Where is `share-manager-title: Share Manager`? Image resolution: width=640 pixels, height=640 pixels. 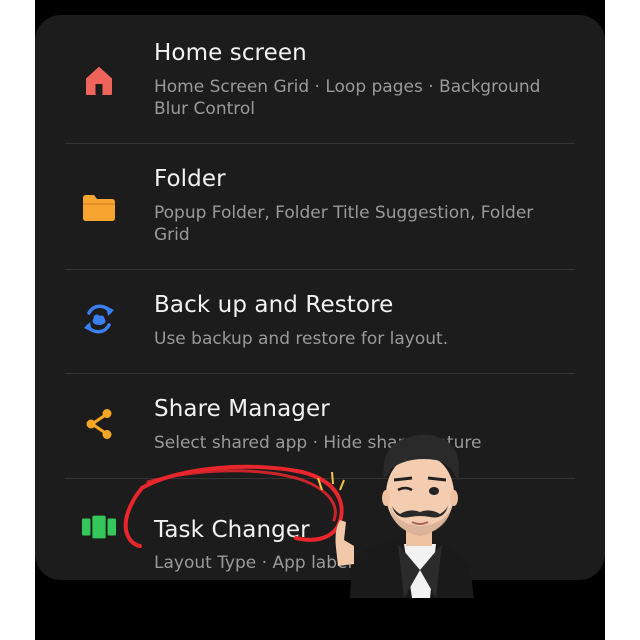 share-manager-title: Share Manager is located at coordinates (242, 409).